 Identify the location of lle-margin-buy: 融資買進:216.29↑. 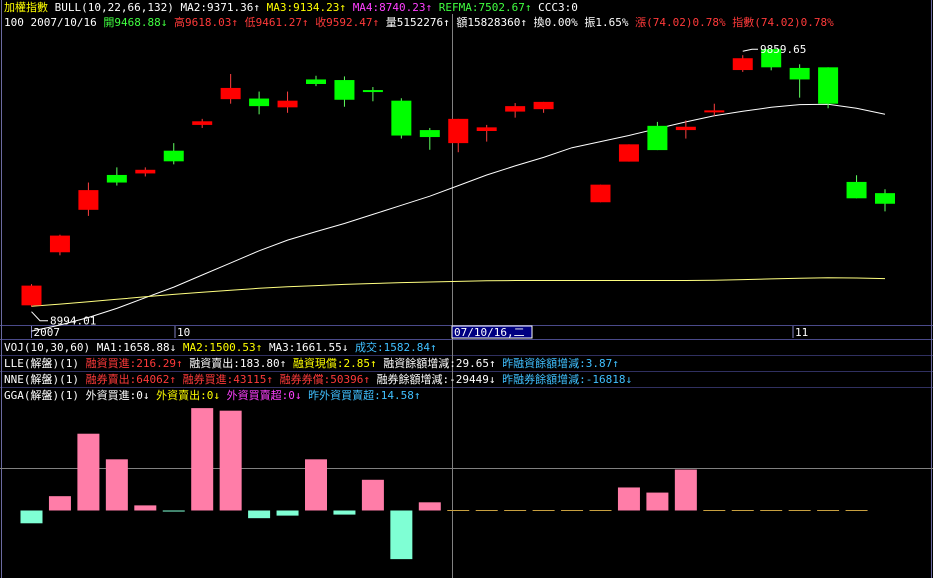
(134, 363).